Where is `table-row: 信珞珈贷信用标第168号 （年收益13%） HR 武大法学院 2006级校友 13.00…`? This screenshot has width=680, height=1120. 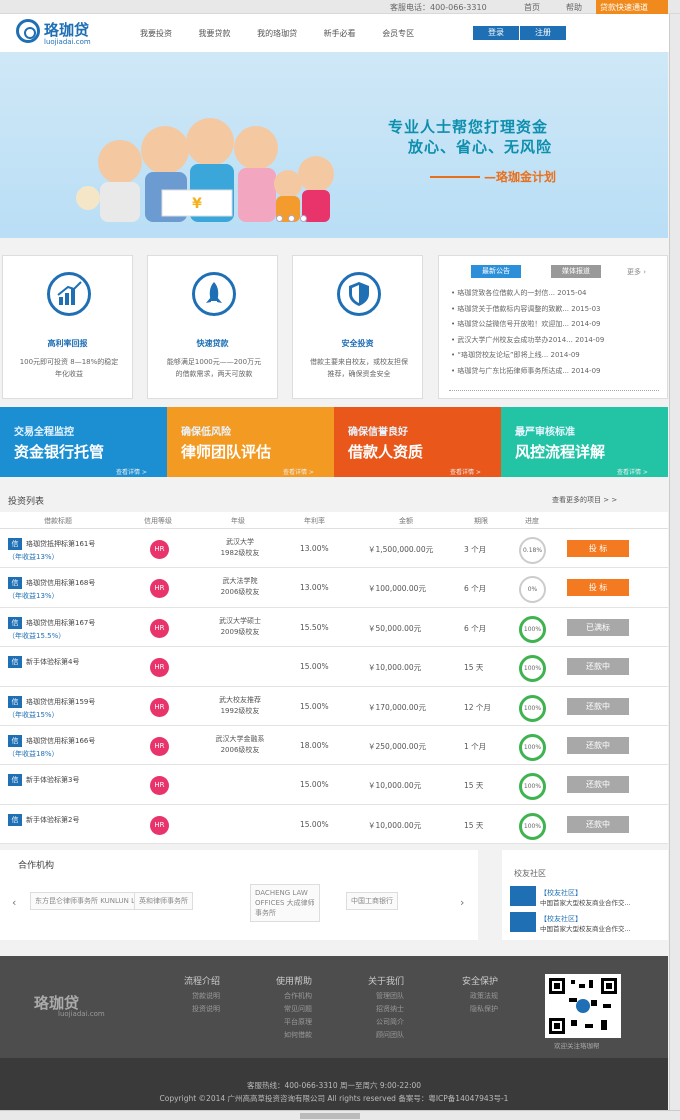 table-row: 信珞珈贷信用标第168号 （年收益13%） HR 武大法学院 2006级校友 13.00… is located at coordinates (334, 588).